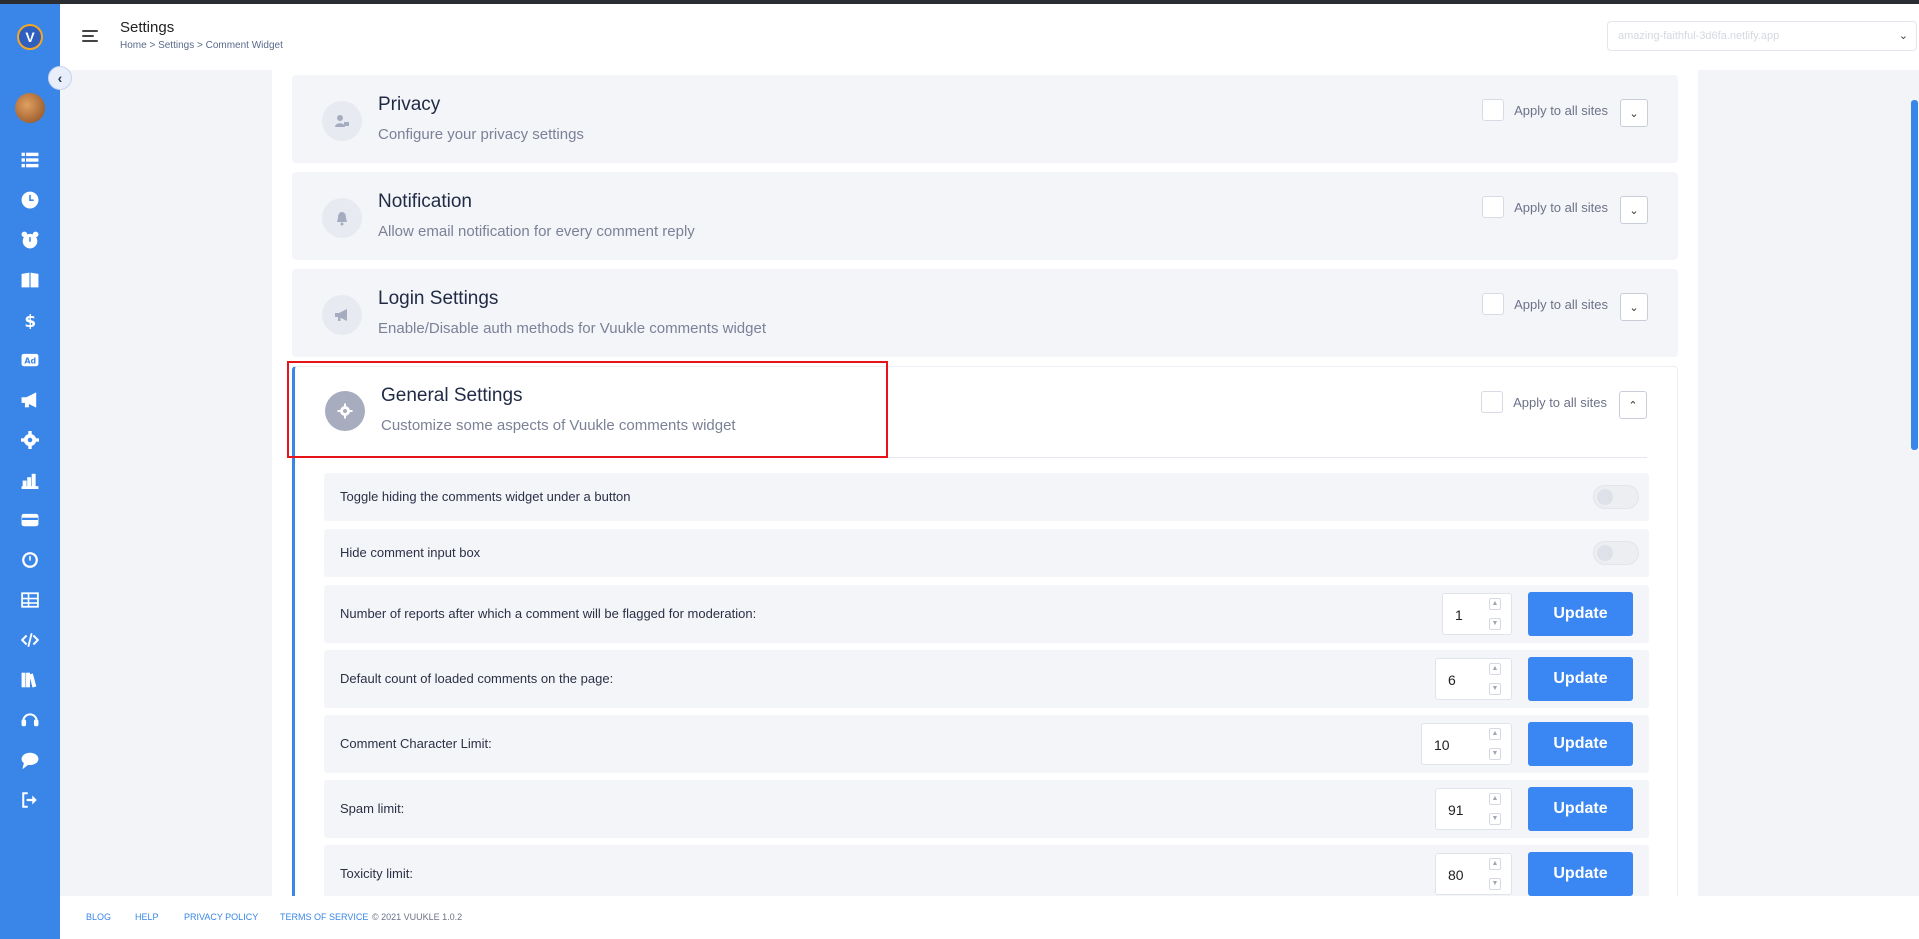 The width and height of the screenshot is (1919, 939). What do you see at coordinates (147, 917) in the screenshot?
I see `footer-link-help: HELP` at bounding box center [147, 917].